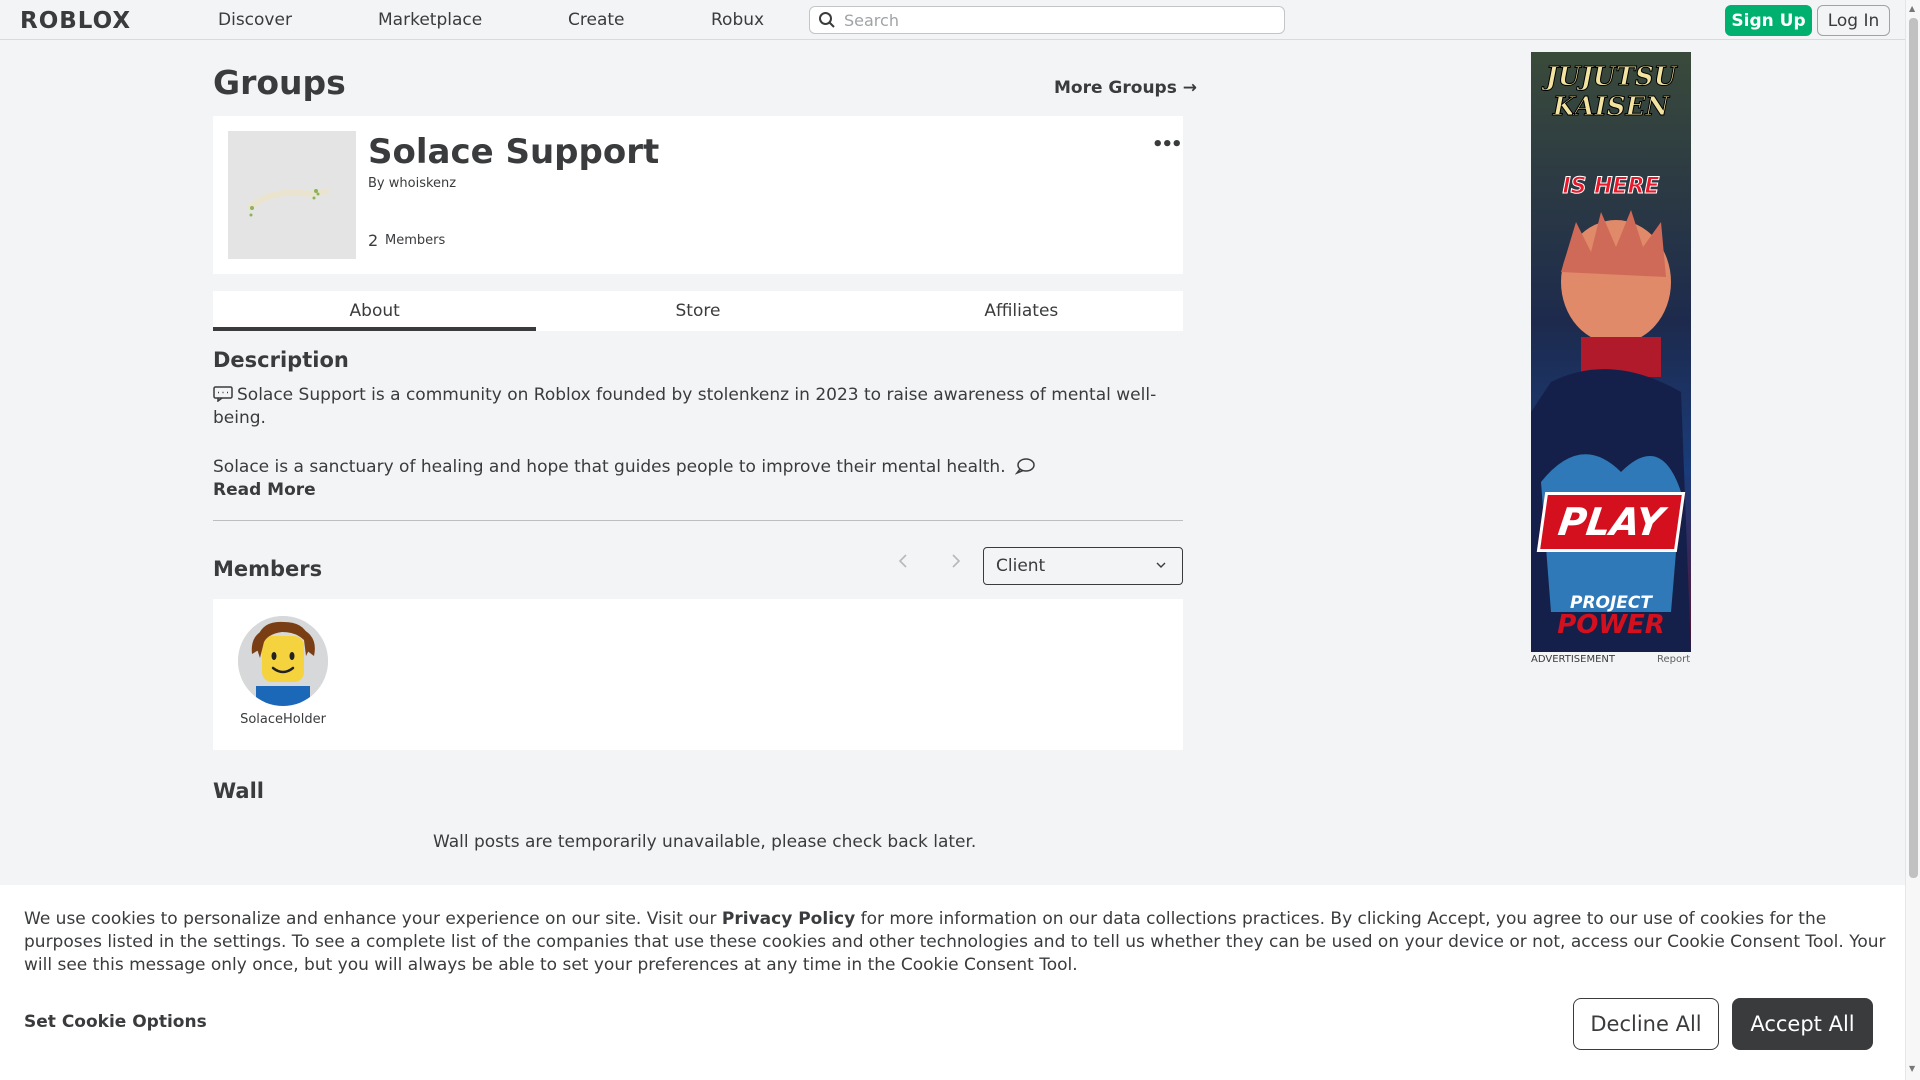  What do you see at coordinates (430, 20) in the screenshot?
I see `nav-marketplace: Marketplace` at bounding box center [430, 20].